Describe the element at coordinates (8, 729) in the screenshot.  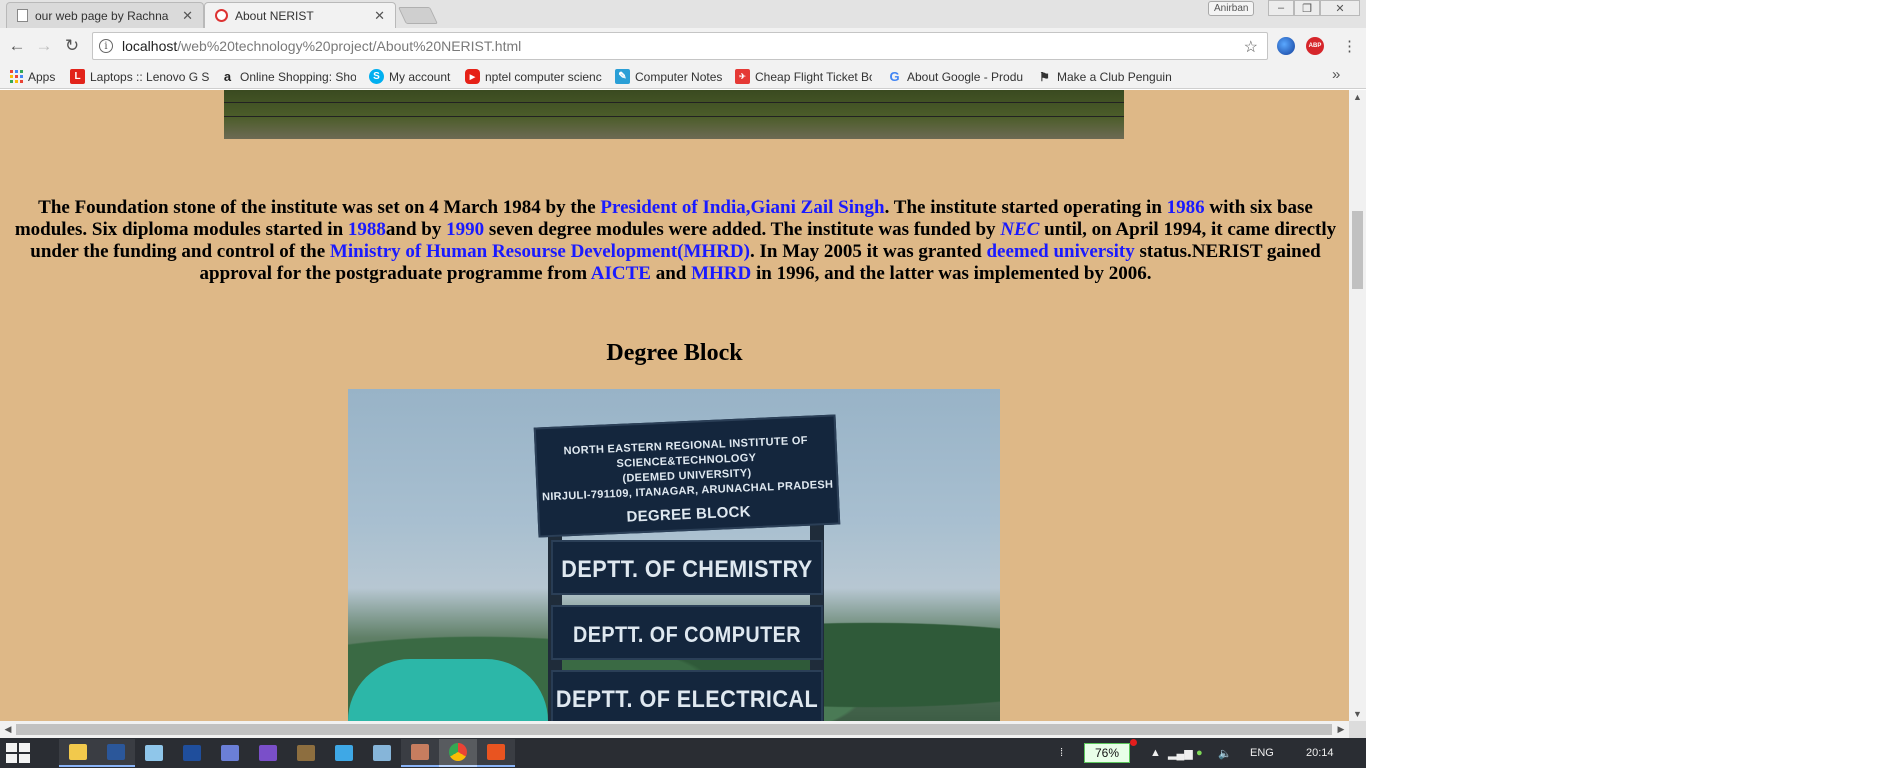
I see `scroll-left-arrow-icon: ◀` at that location.